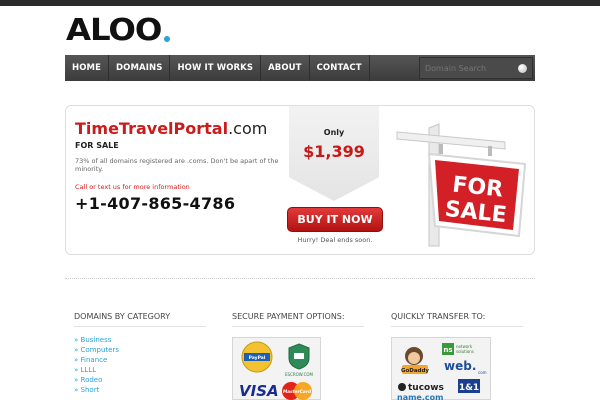 This screenshot has width=600, height=400. What do you see at coordinates (461, 185) in the screenshot?
I see `for-sale-sign-icon: FOR SALE` at bounding box center [461, 185].